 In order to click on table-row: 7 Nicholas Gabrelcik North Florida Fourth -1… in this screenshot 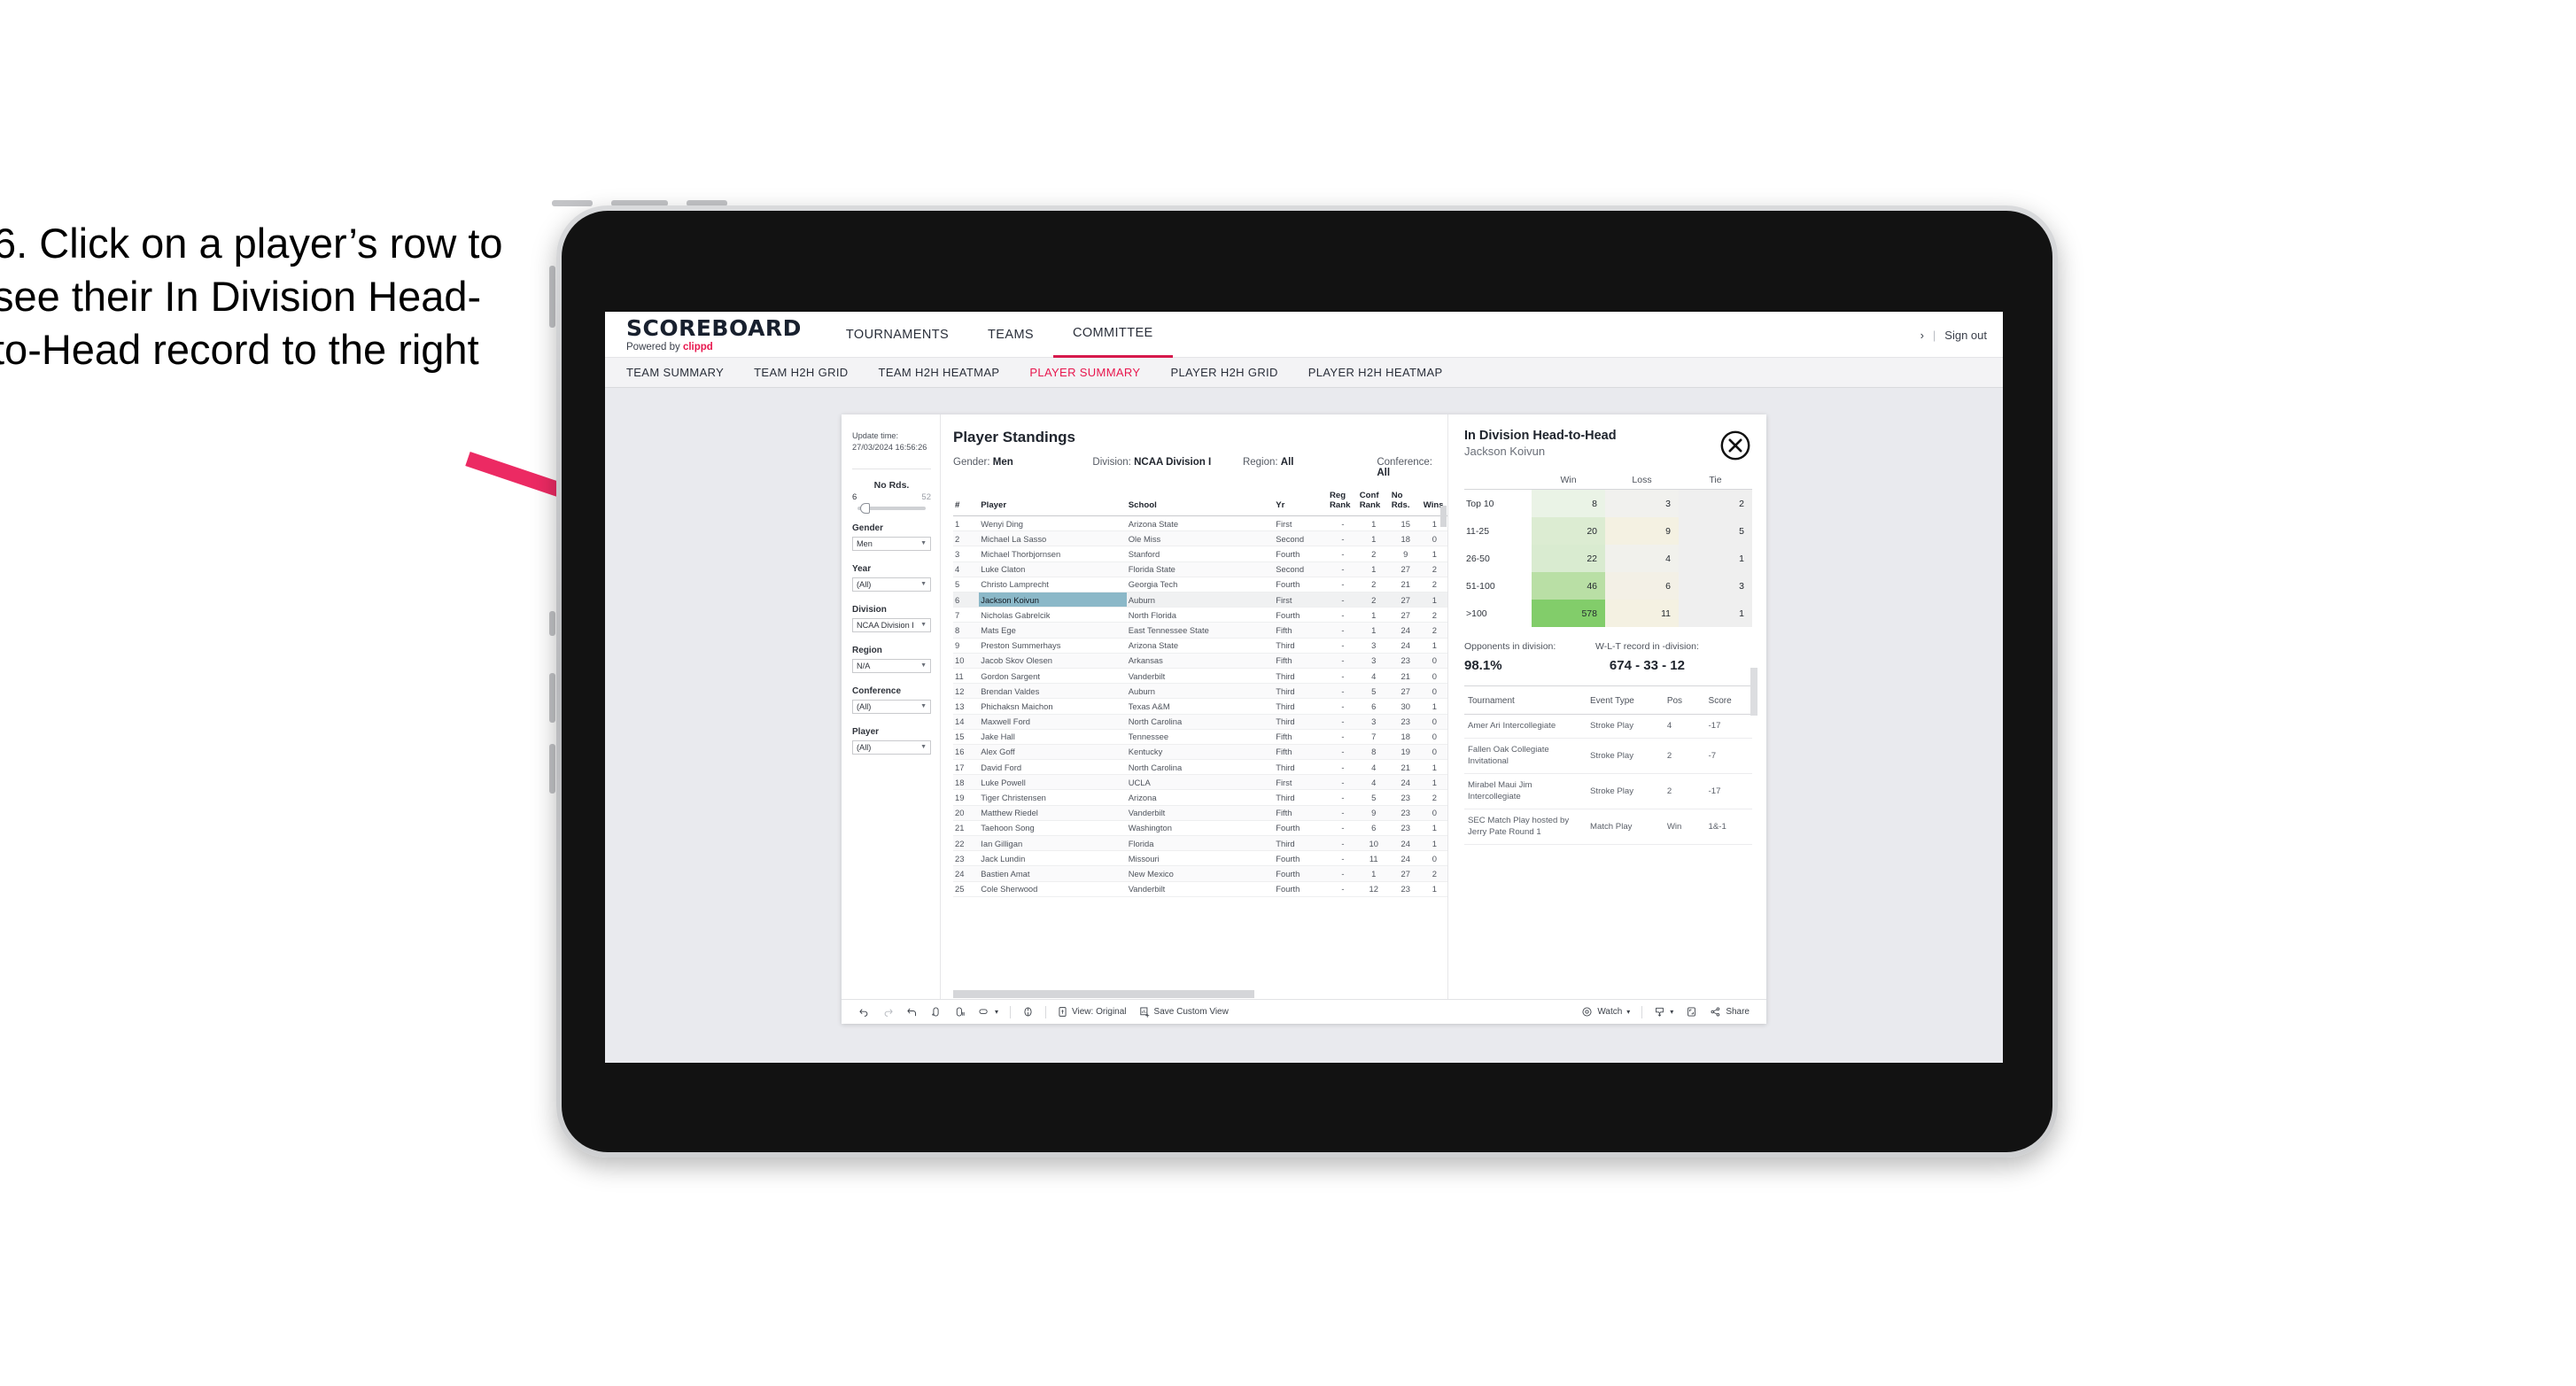, I will do `click(1200, 615)`.